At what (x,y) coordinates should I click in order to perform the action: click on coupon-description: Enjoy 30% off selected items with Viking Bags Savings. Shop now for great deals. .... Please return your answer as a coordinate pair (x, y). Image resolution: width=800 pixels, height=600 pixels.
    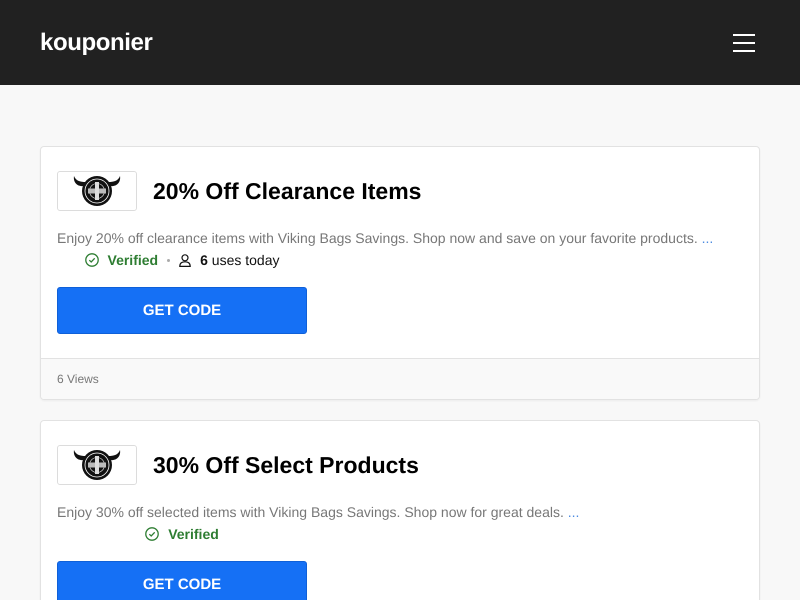
    Looking at the image, I should click on (318, 512).